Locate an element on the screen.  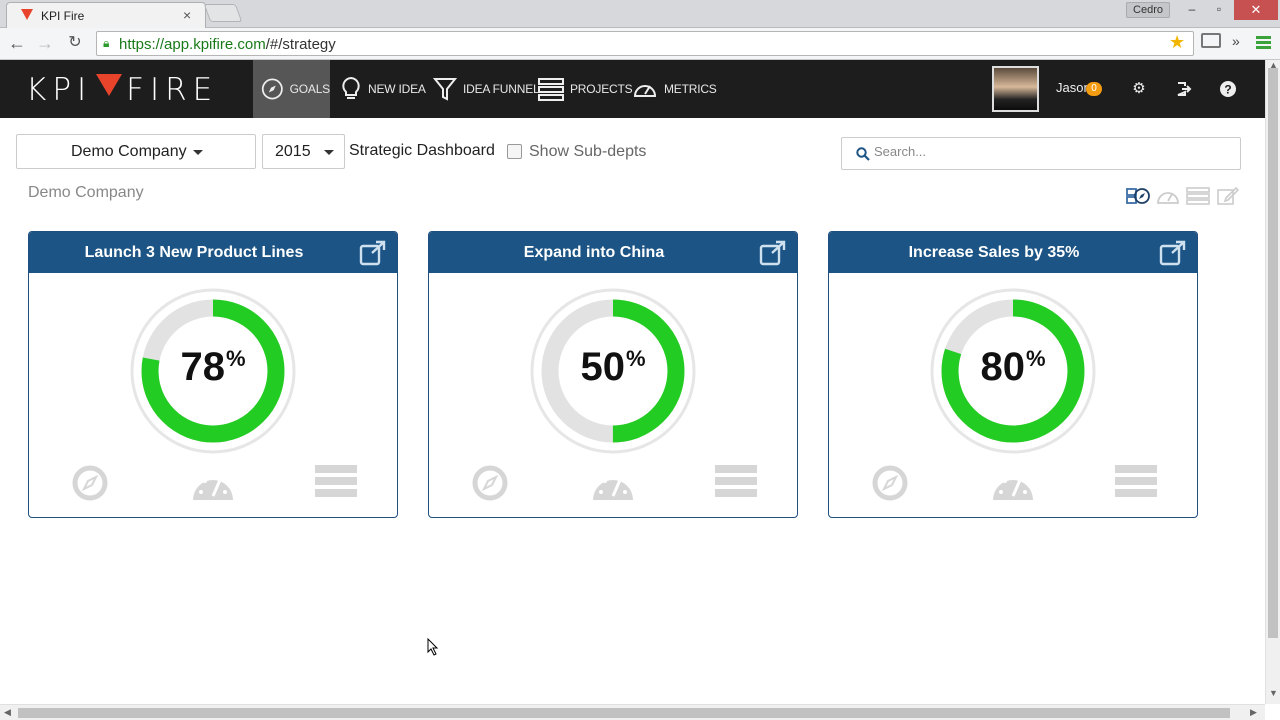
card-title: Increase Sales by 35% is located at coordinates (994, 252).